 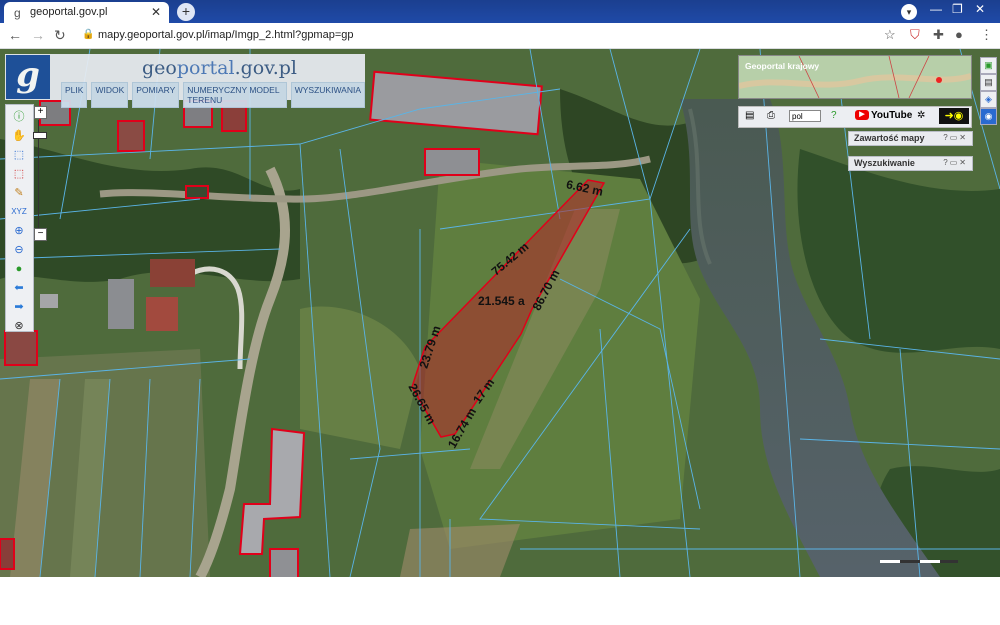 What do you see at coordinates (19, 193) in the screenshot?
I see `draw-pencil-icon: ✎` at bounding box center [19, 193].